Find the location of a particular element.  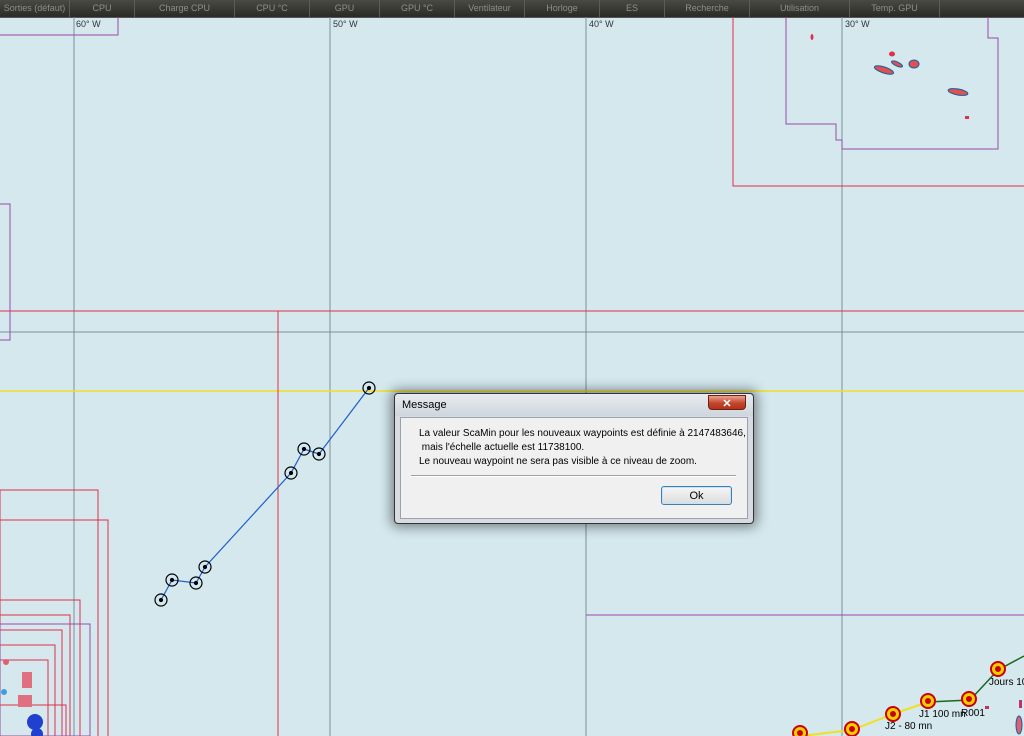

waypoints is located at coordinates (265, 494).